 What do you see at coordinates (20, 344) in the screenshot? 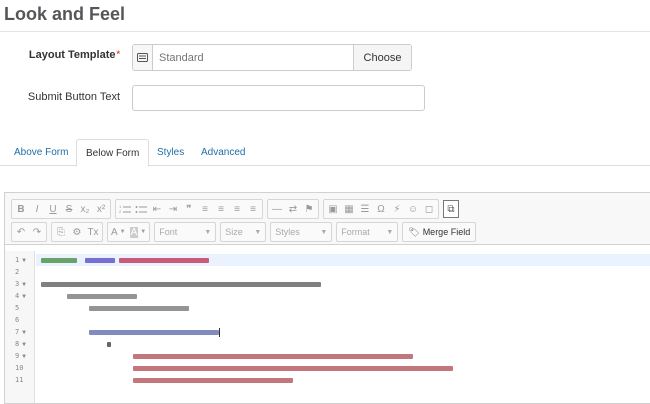
I see `line-number: 8 ▼` at bounding box center [20, 344].